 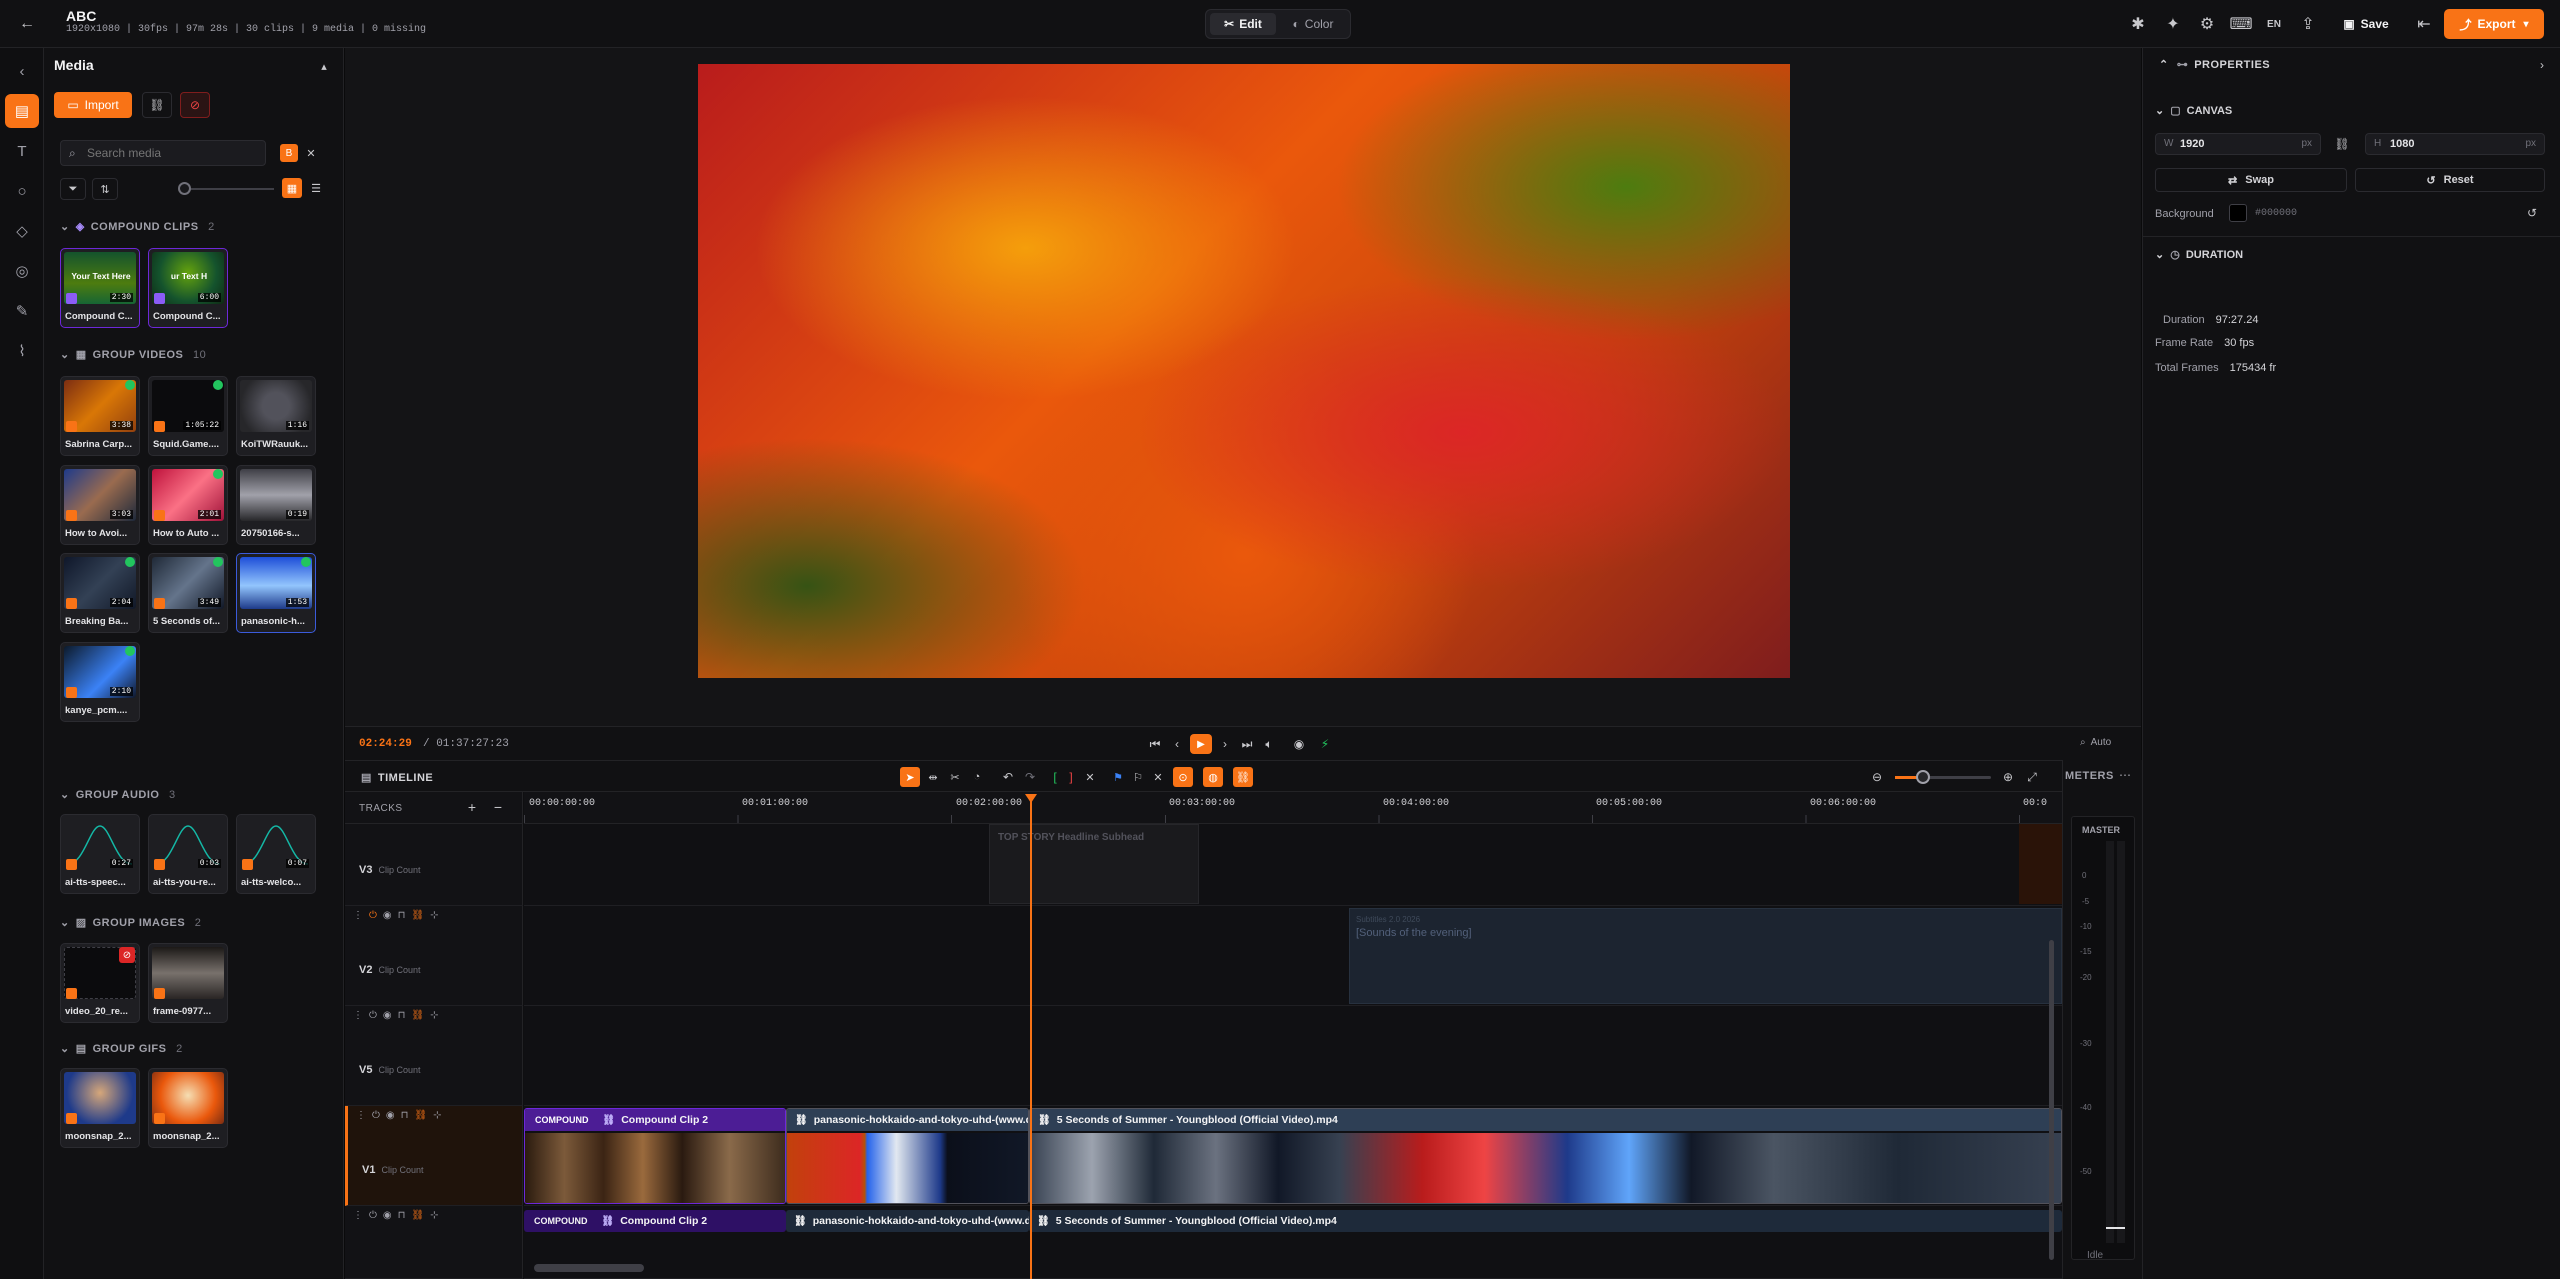 What do you see at coordinates (27, 24) in the screenshot?
I see `back-arrow-icon: ←` at bounding box center [27, 24].